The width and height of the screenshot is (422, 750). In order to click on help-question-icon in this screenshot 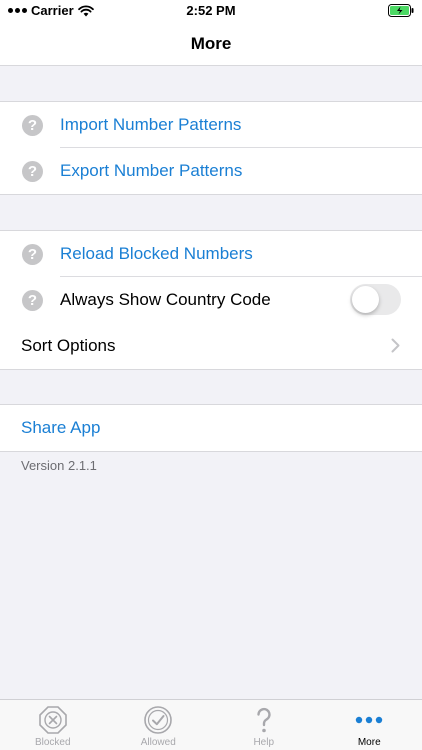, I will do `click(264, 720)`.